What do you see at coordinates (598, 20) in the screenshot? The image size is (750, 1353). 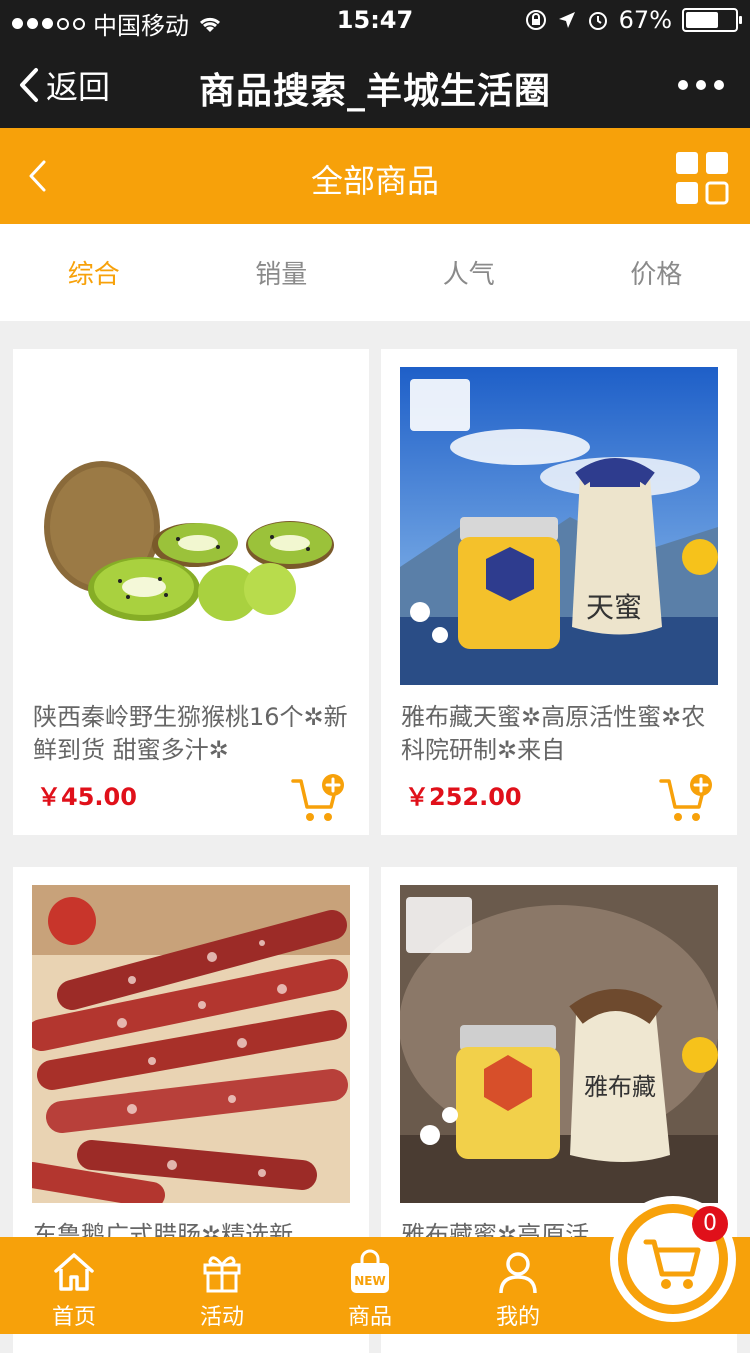 I see `alarm-icon` at bounding box center [598, 20].